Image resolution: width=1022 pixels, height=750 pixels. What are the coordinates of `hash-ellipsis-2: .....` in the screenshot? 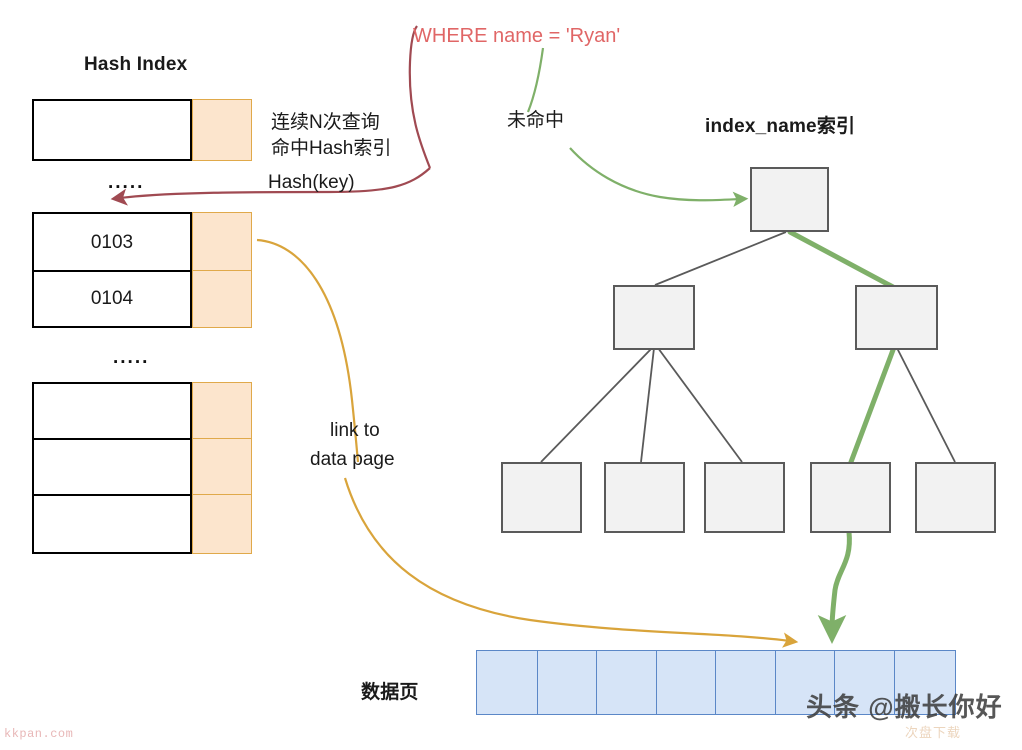 It's located at (131, 357).